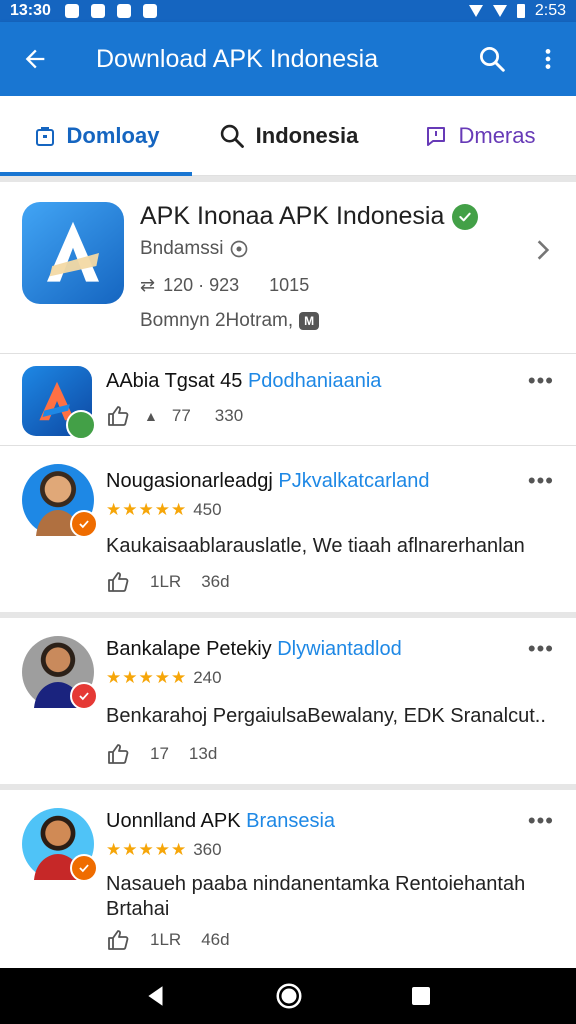 Image resolution: width=576 pixels, height=1024 pixels. I want to click on app-bar: Download APK Indonesia, so click(288, 59).